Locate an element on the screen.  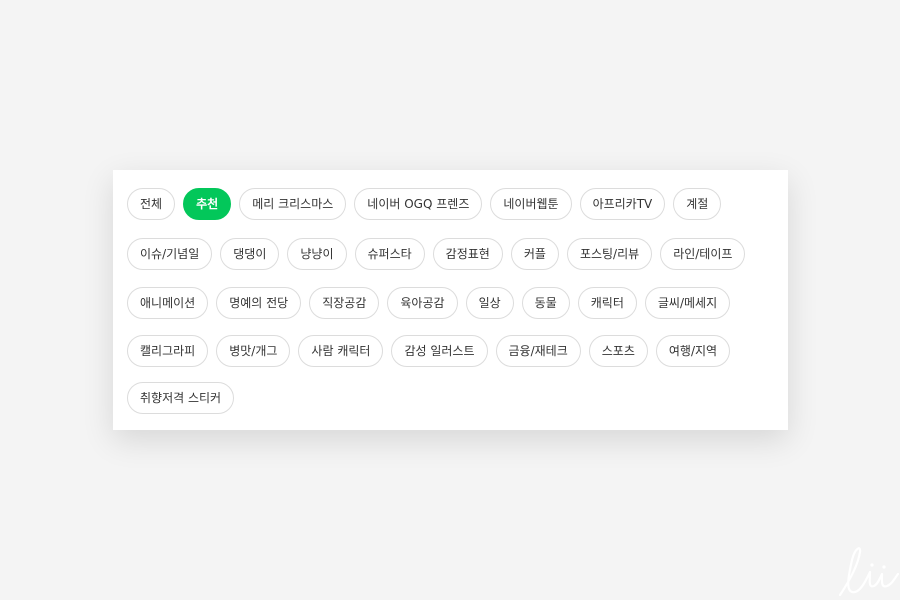
category-chip: 여행/지역 is located at coordinates (693, 351).